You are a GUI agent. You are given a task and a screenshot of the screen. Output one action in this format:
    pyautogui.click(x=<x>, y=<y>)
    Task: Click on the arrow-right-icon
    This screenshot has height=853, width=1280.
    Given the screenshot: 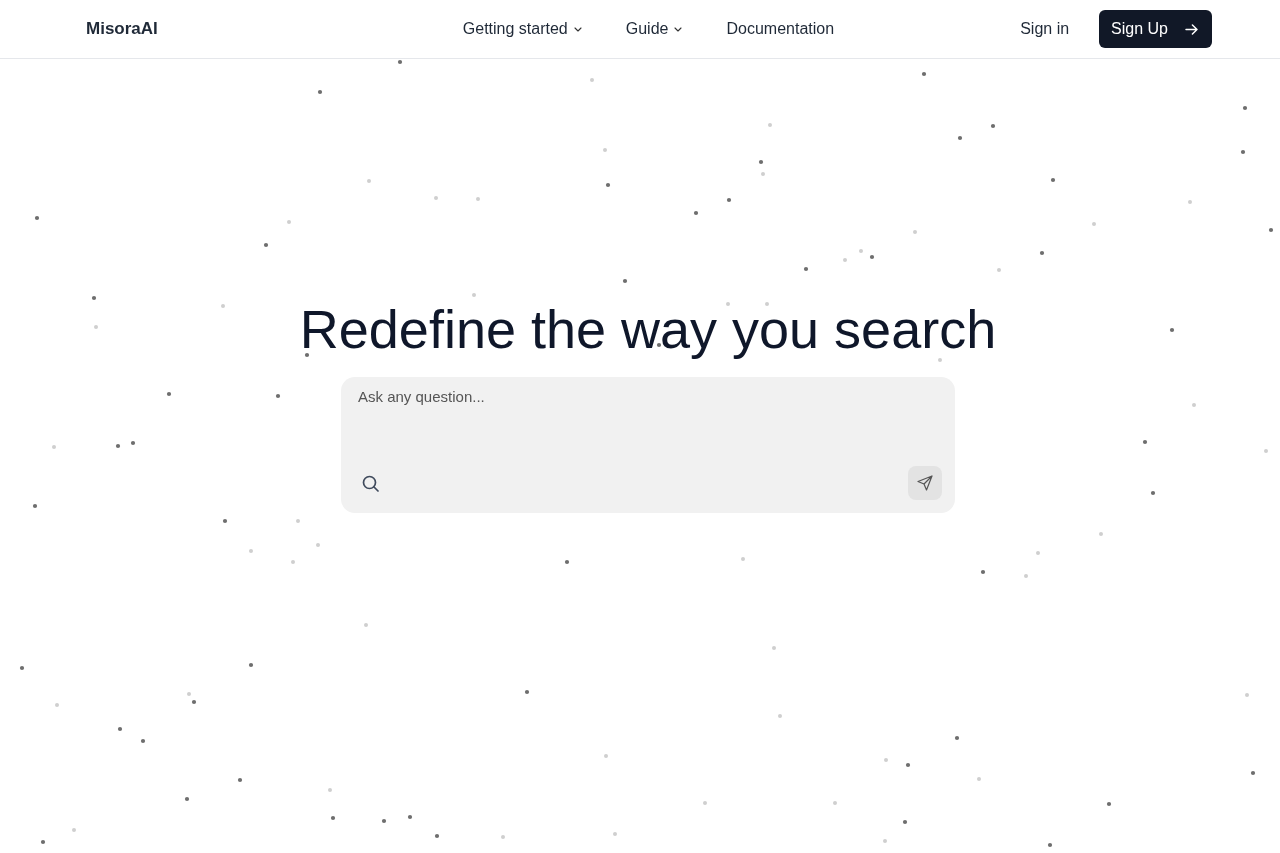 What is the action you would take?
    pyautogui.click(x=1191, y=29)
    